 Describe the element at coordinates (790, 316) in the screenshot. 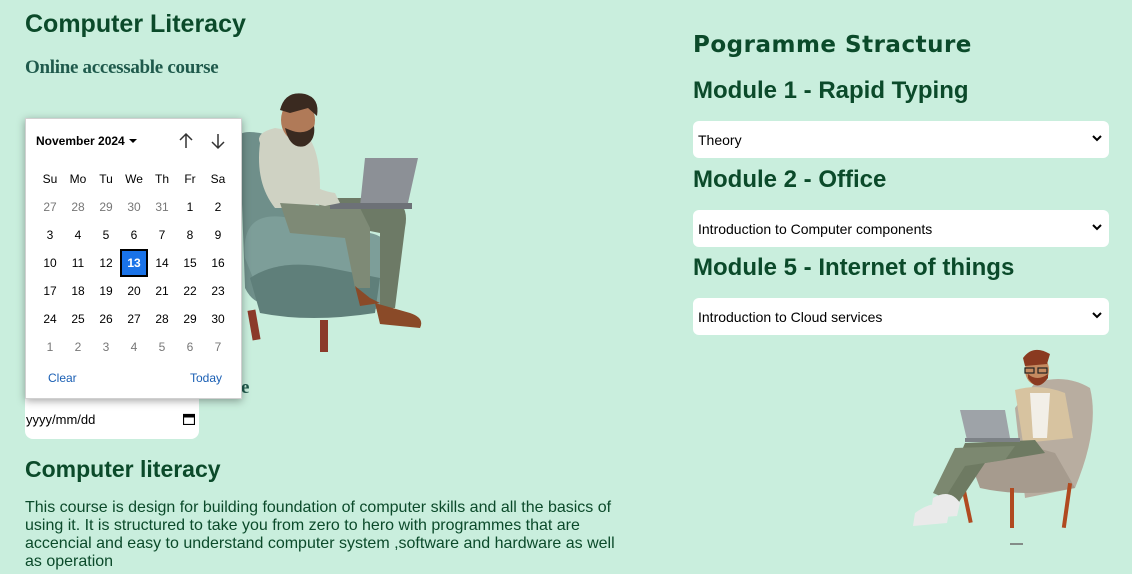

I see `module-5-selected-value: Introduction to Cloud services` at that location.